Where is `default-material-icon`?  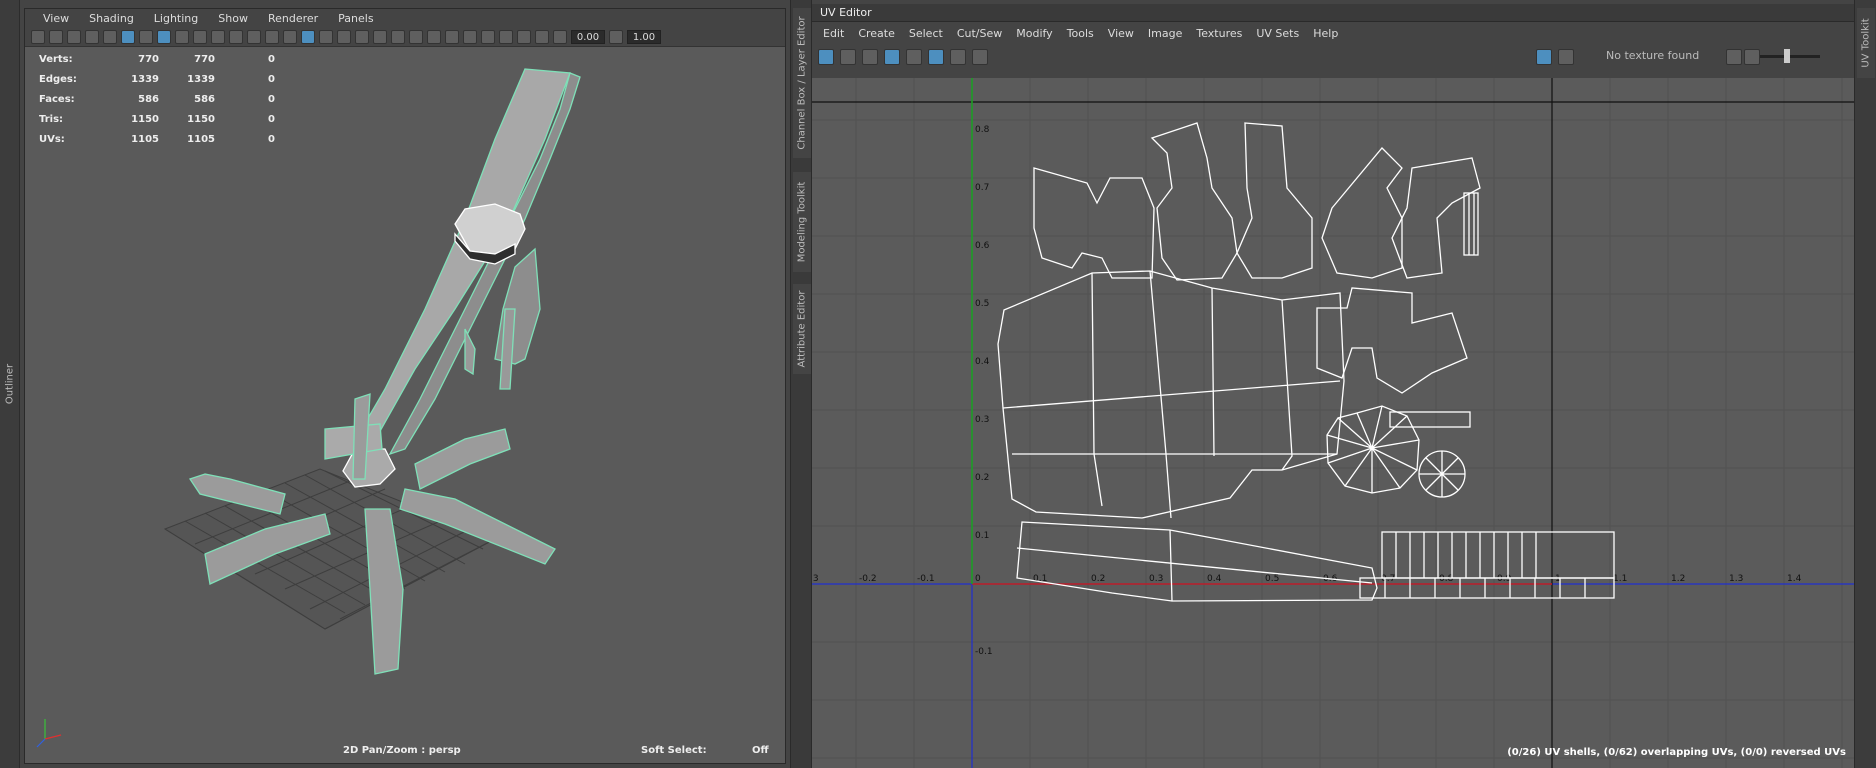 default-material-icon is located at coordinates (326, 36).